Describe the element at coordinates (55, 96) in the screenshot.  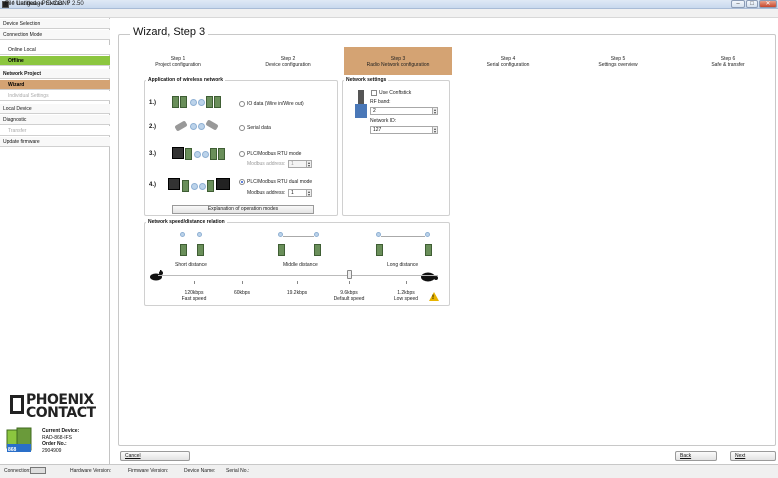
I see `nav-item-individual-settings: Individual Settings` at that location.